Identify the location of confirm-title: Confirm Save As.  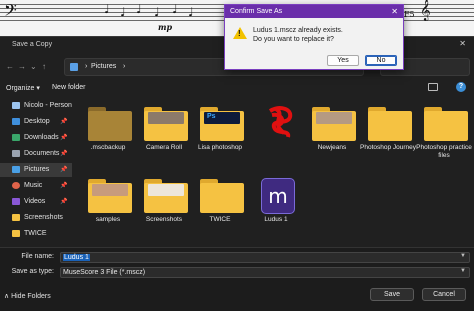
(256, 11).